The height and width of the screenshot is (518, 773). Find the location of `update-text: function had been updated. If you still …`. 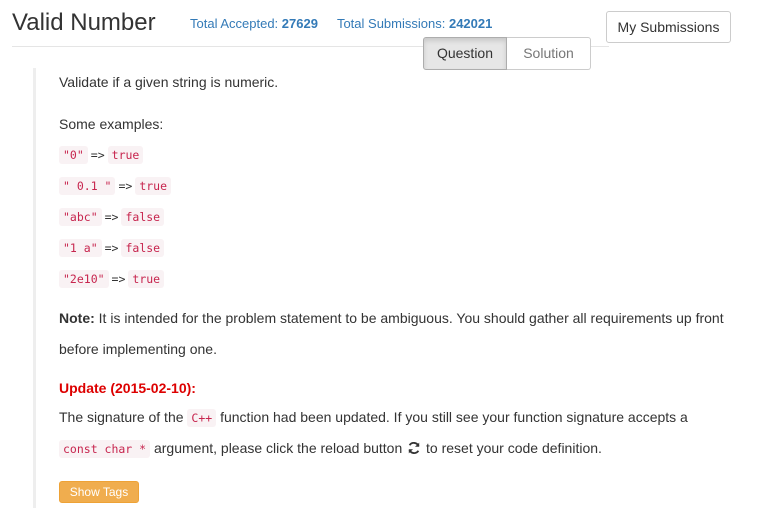

update-text: function had been updated. If you still … is located at coordinates (452, 417).